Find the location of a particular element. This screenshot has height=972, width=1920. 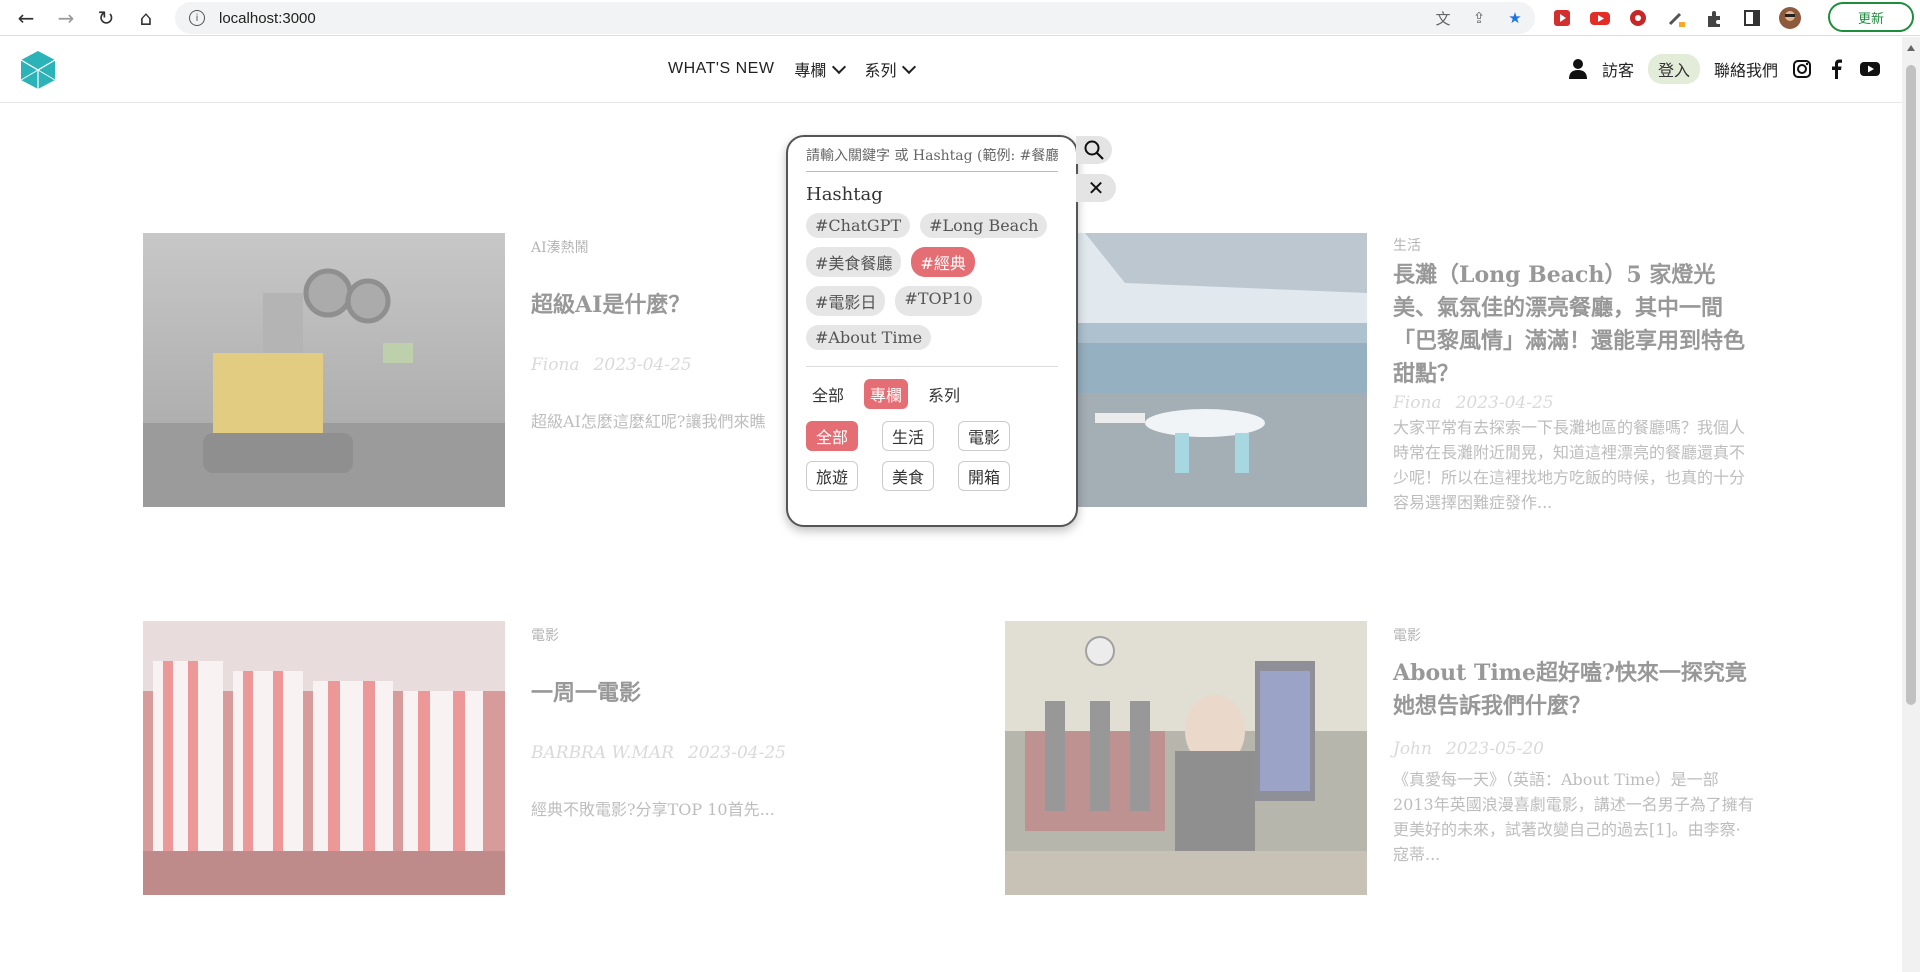

nav-column-label: 專欄 is located at coordinates (810, 70).